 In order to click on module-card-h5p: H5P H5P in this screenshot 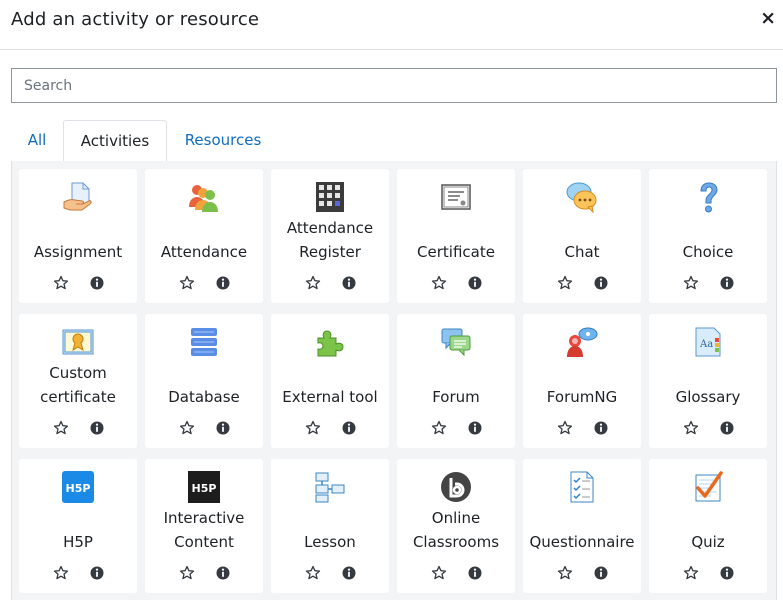, I will do `click(78, 526)`.